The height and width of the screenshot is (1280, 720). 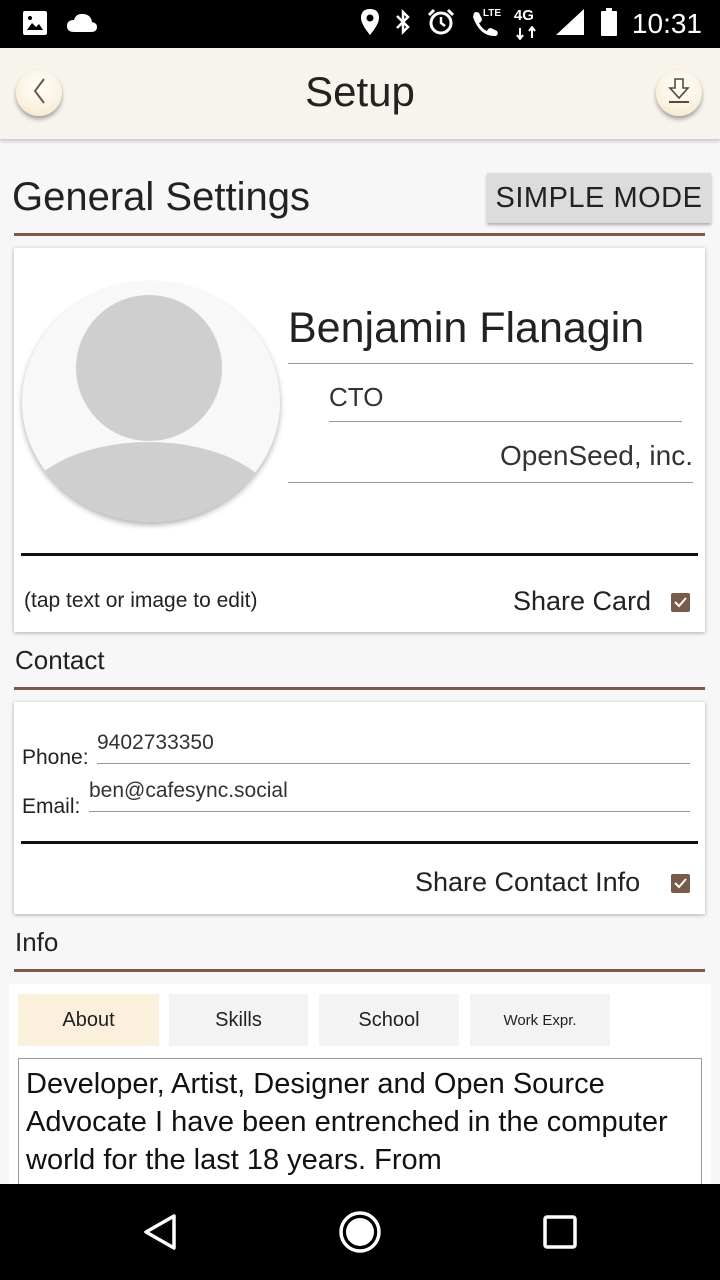 I want to click on battery-icon, so click(x=609, y=24).